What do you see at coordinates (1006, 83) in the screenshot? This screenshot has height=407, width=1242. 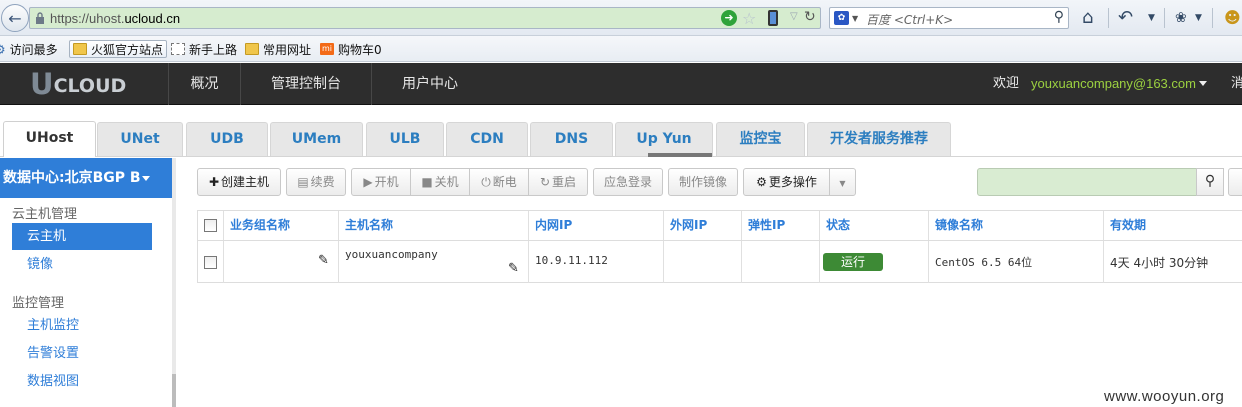 I see `welcome-text: 欢迎` at bounding box center [1006, 83].